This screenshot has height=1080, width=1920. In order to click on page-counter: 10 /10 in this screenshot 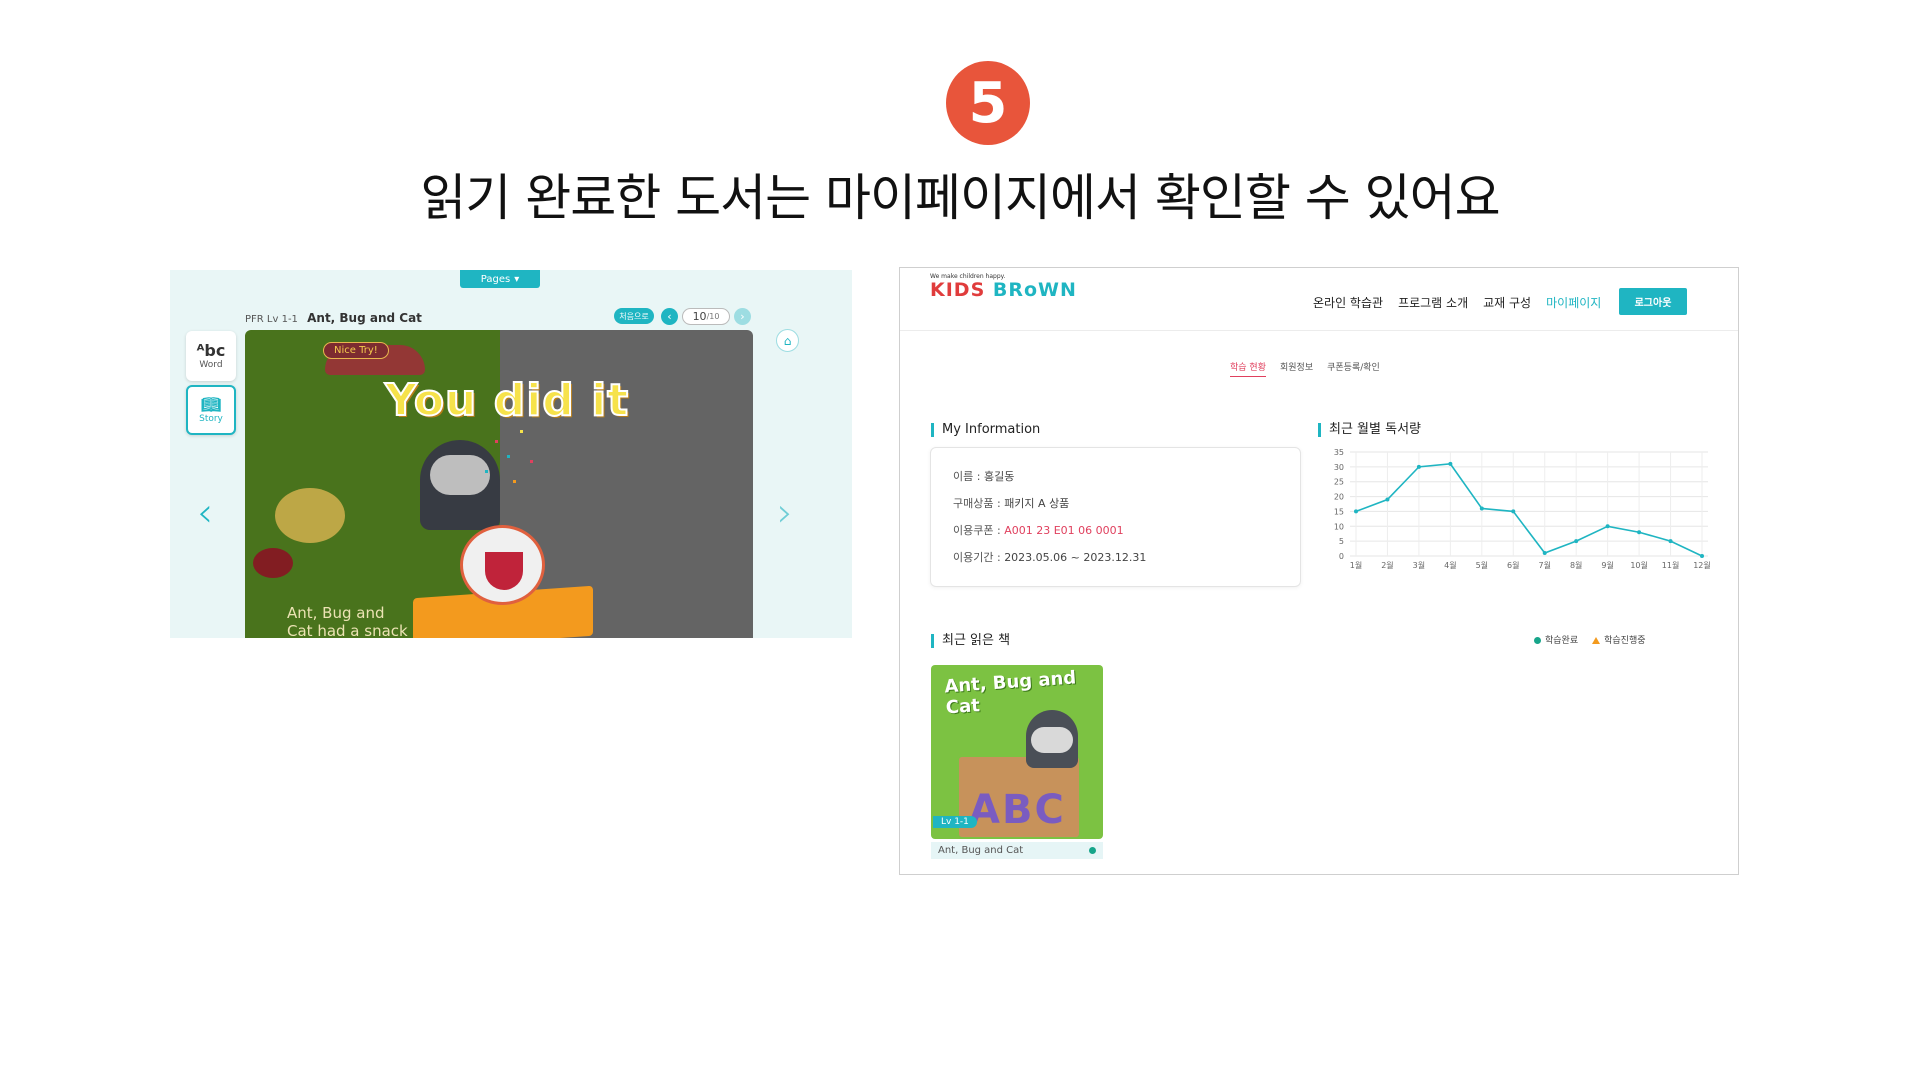, I will do `click(706, 316)`.